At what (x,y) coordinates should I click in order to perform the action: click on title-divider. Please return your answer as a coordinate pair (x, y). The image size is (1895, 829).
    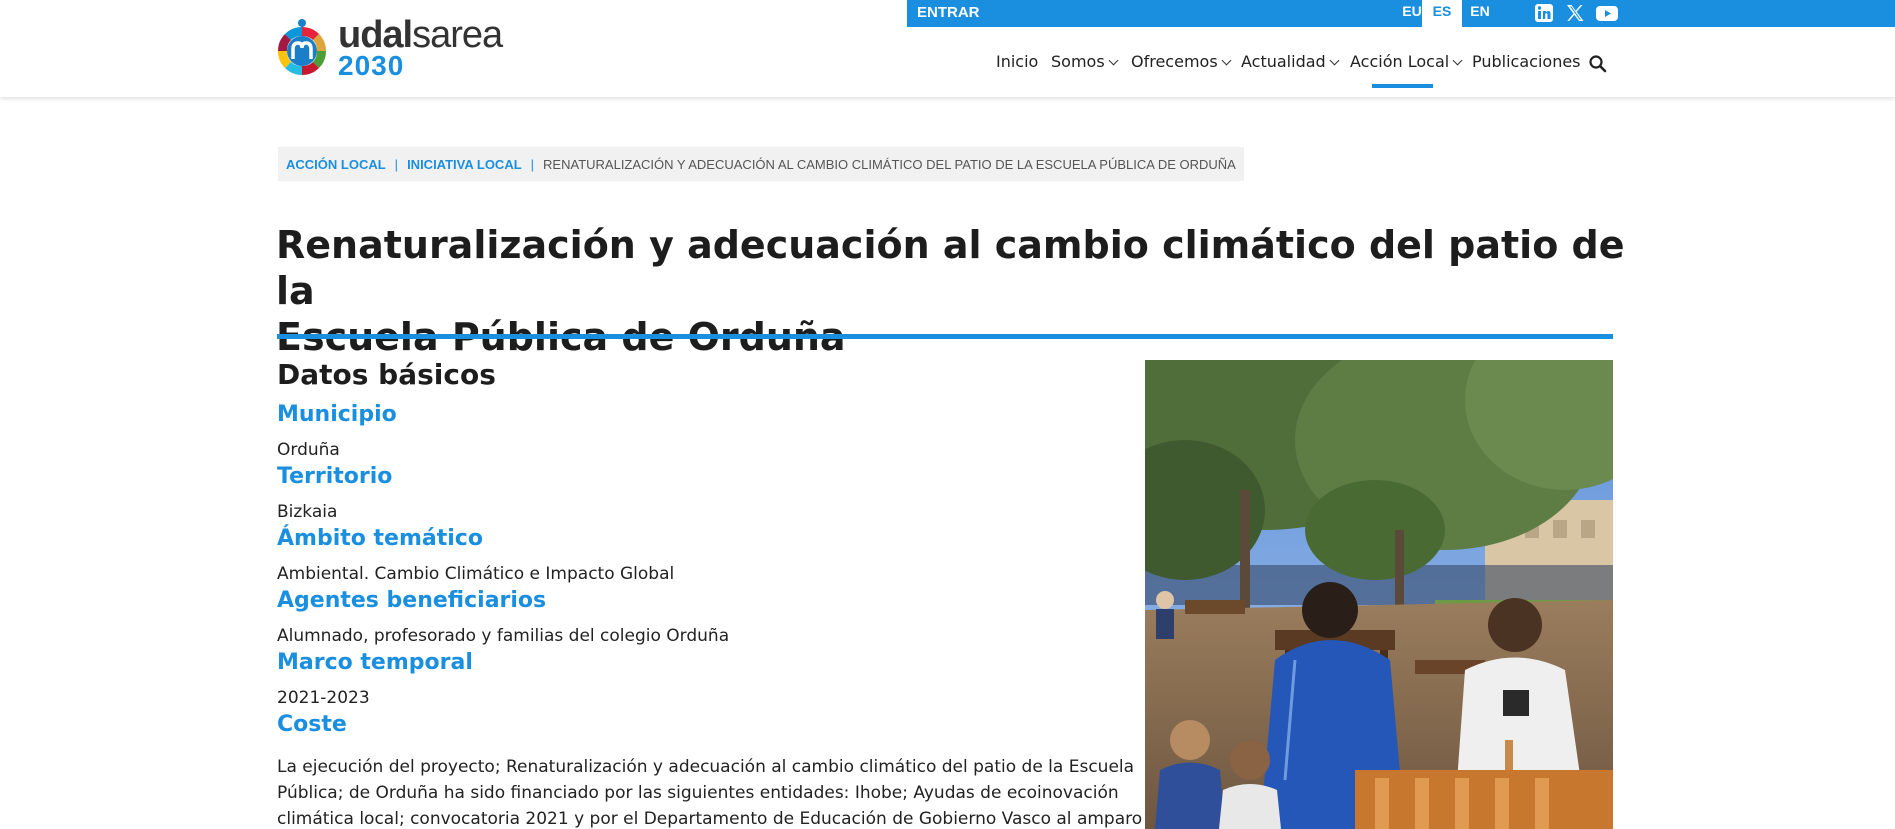
    Looking at the image, I should click on (945, 336).